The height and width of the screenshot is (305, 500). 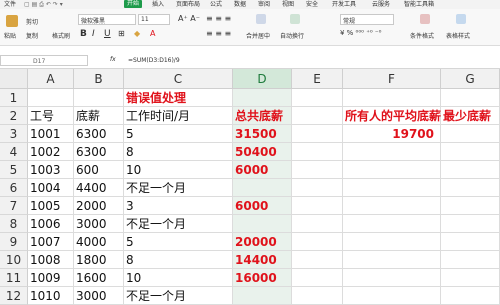 I want to click on cell-f9, so click(x=392, y=242).